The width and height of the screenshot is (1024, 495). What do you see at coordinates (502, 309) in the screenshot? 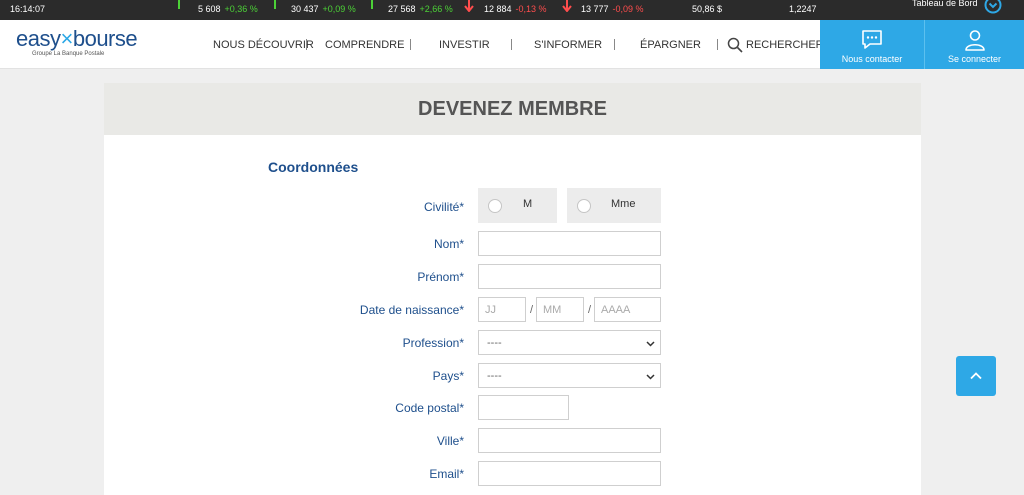
I see `birth-day-field` at bounding box center [502, 309].